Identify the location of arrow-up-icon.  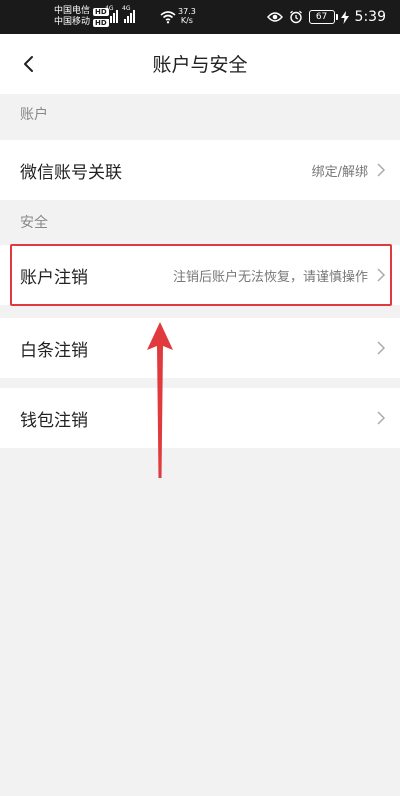
(160, 400).